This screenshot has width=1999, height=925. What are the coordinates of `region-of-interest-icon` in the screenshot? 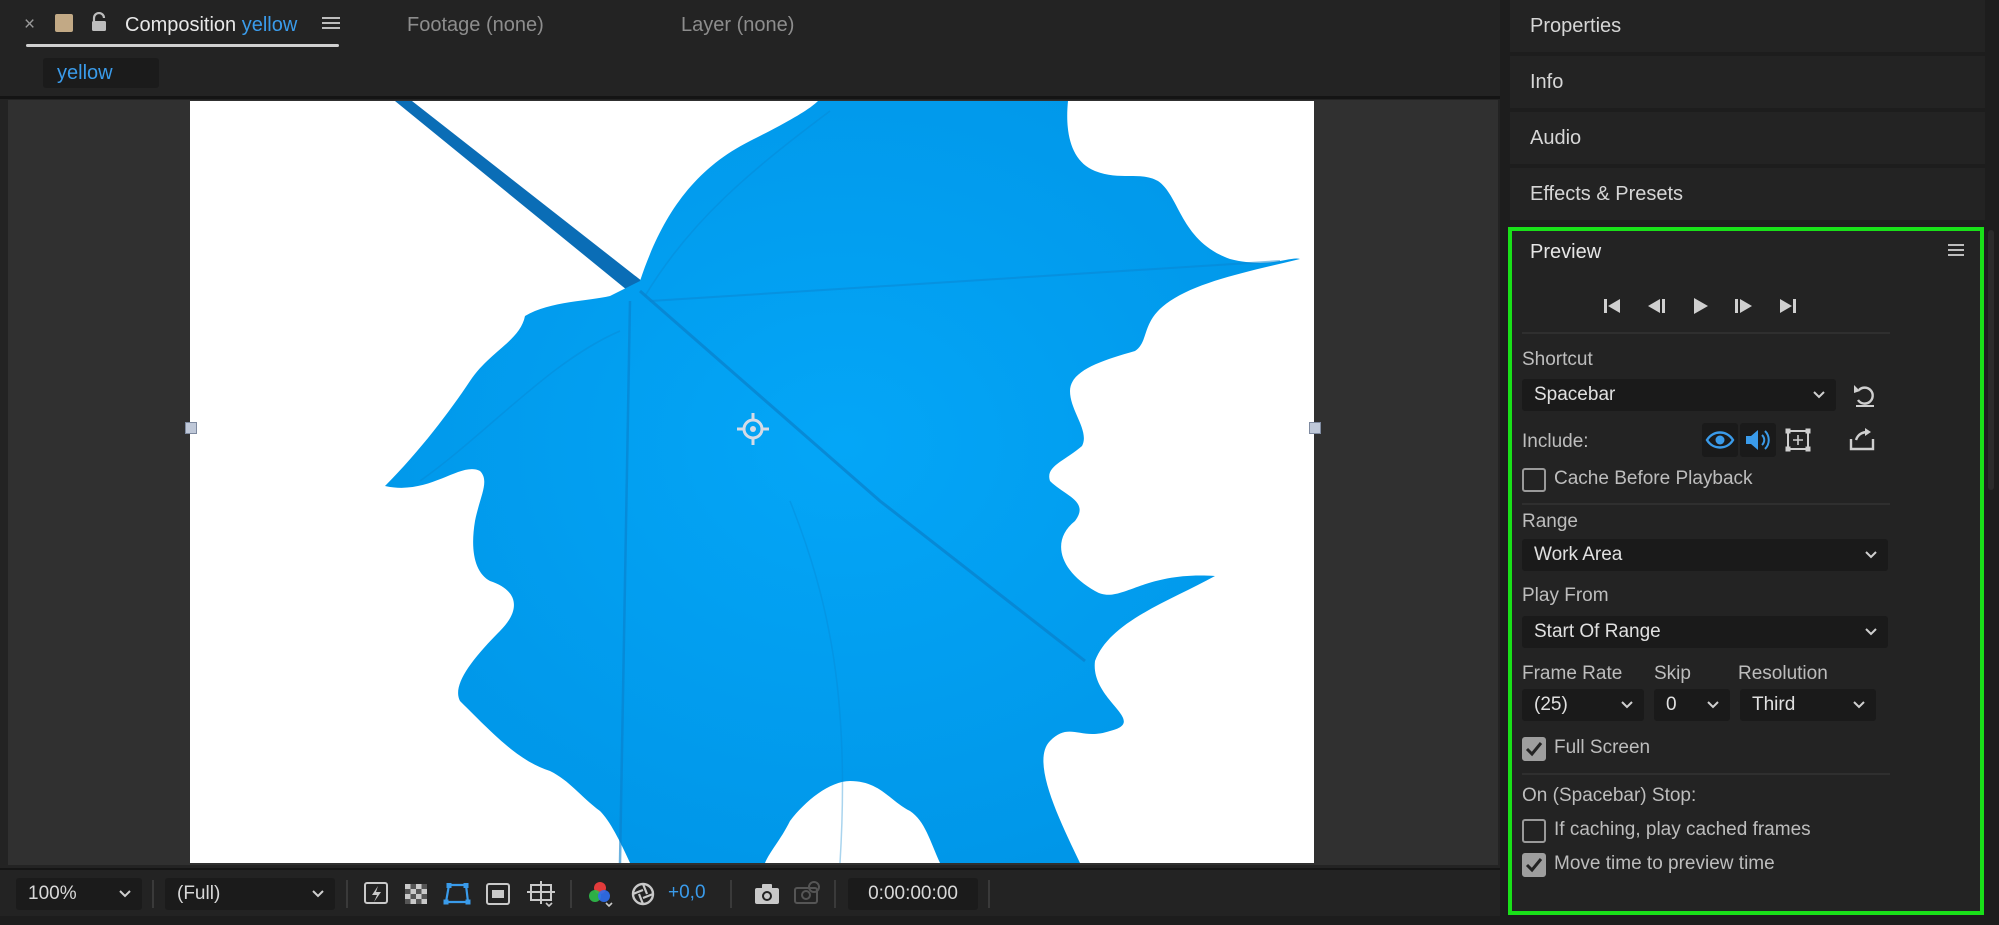 It's located at (499, 894).